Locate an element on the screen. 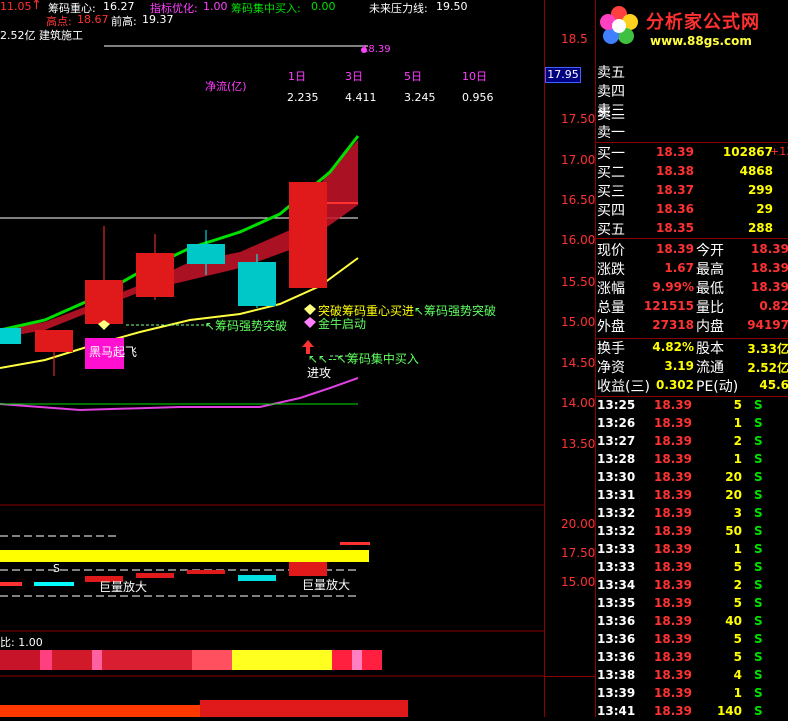 This screenshot has width=788, height=721. quote-label-2: 最低 is located at coordinates (710, 289).